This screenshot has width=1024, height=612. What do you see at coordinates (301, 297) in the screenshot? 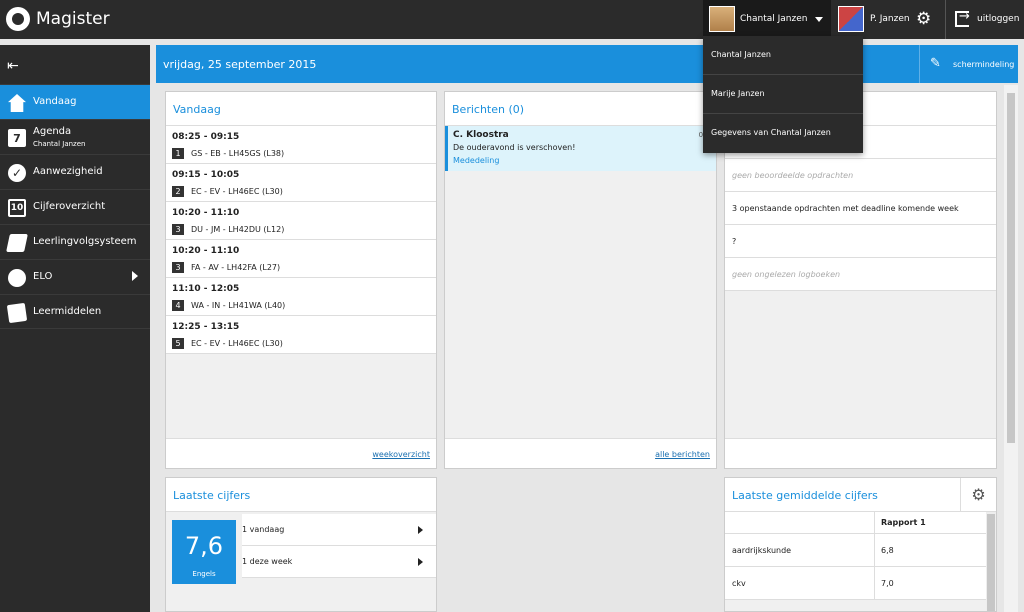
I see `lesson-row: 11:10 - 12:05 4 WA - IN - LH41WA (L40)` at bounding box center [301, 297].